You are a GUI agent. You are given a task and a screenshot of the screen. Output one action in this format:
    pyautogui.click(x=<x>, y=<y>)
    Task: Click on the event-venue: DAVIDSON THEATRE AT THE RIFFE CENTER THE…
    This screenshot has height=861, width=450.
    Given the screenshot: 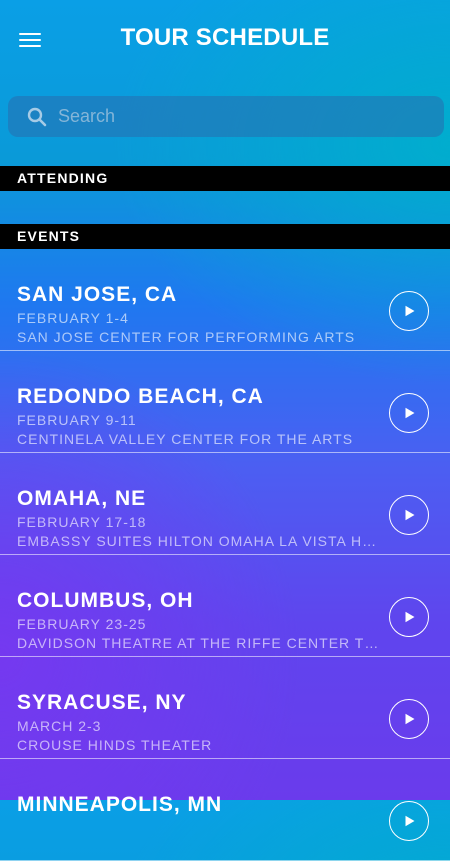 What is the action you would take?
    pyautogui.click(x=198, y=643)
    